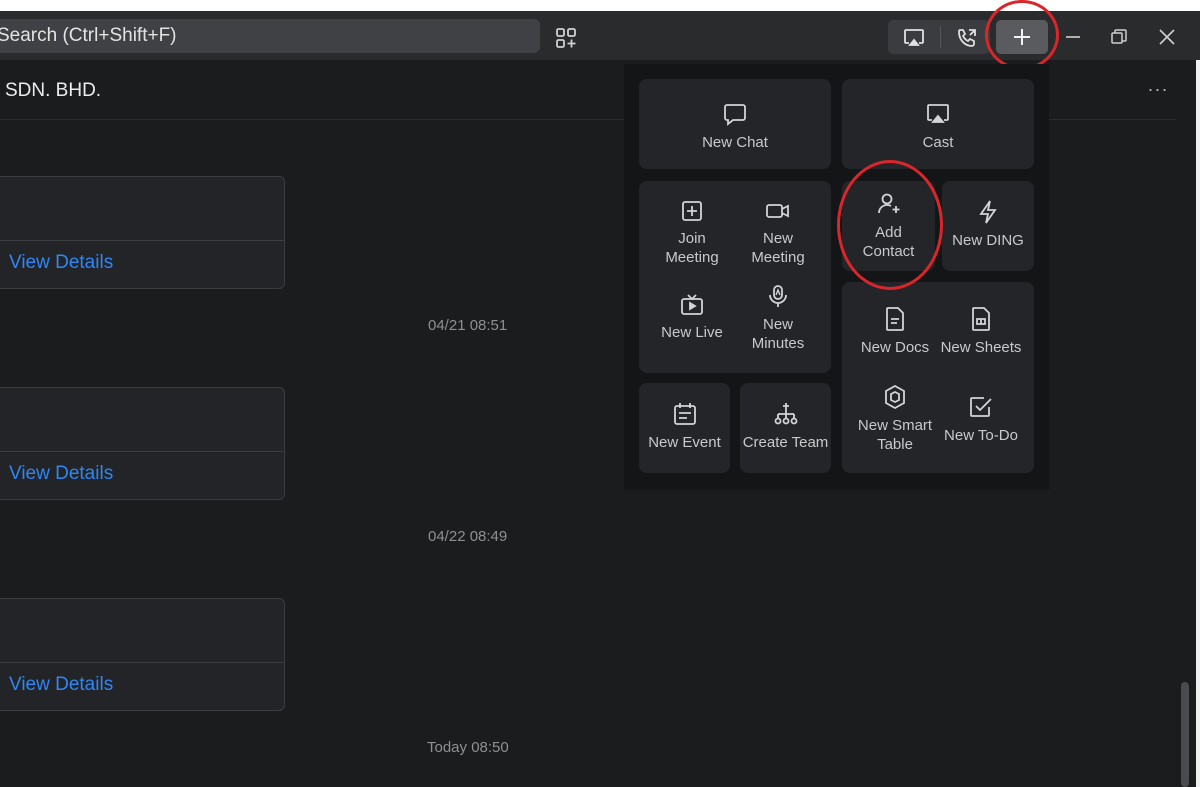 This screenshot has width=1200, height=787. I want to click on team-structure-icon, so click(785, 414).